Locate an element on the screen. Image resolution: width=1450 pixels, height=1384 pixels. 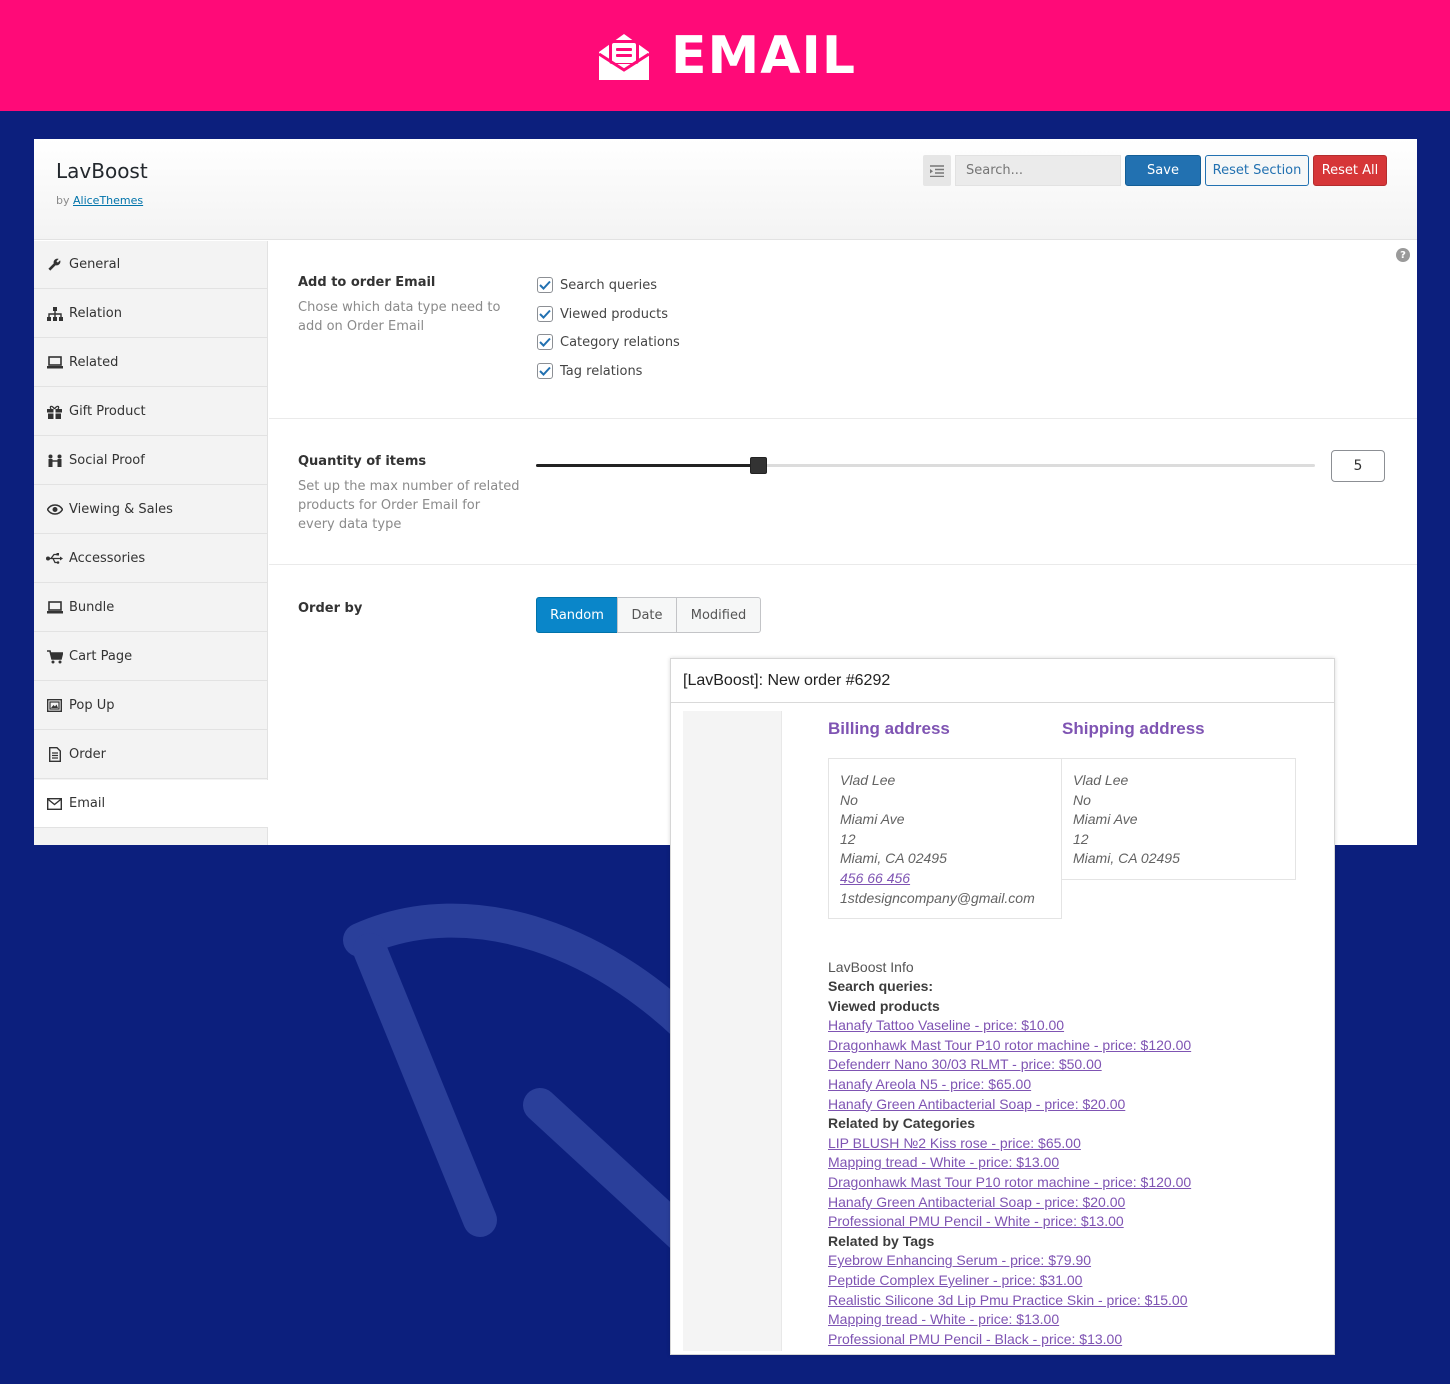
order-by-title: Order by is located at coordinates (330, 608).